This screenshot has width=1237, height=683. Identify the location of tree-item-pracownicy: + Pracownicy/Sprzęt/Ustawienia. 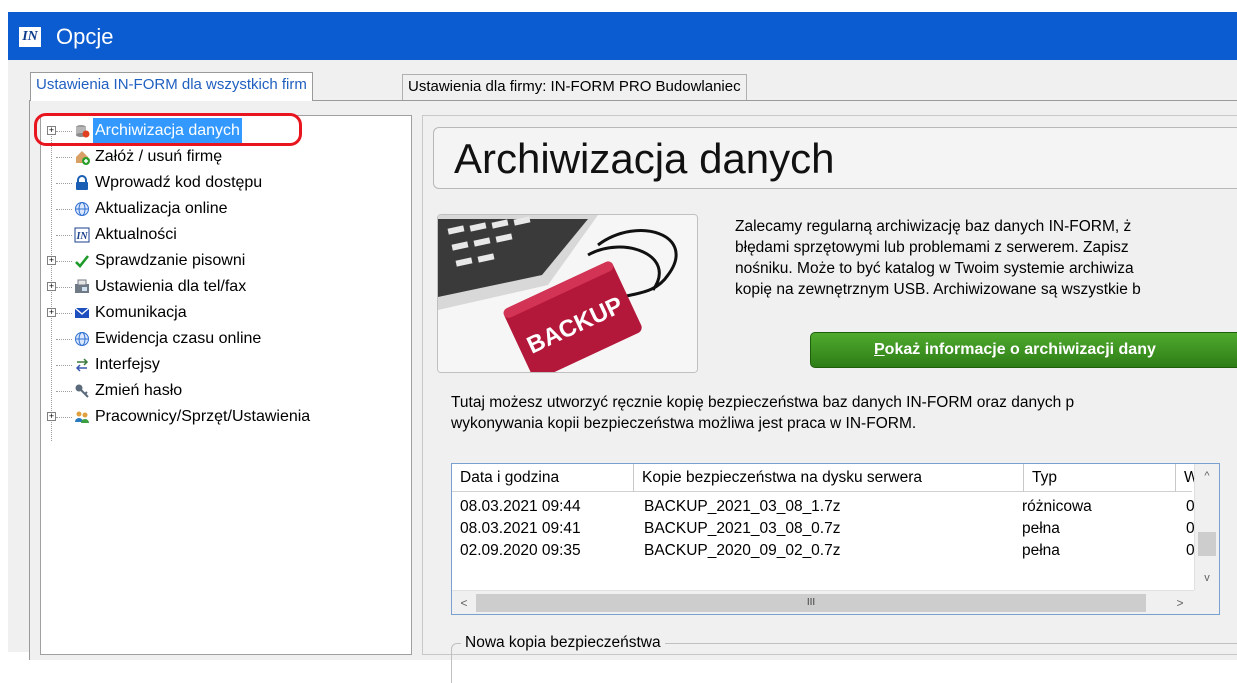
(221, 417).